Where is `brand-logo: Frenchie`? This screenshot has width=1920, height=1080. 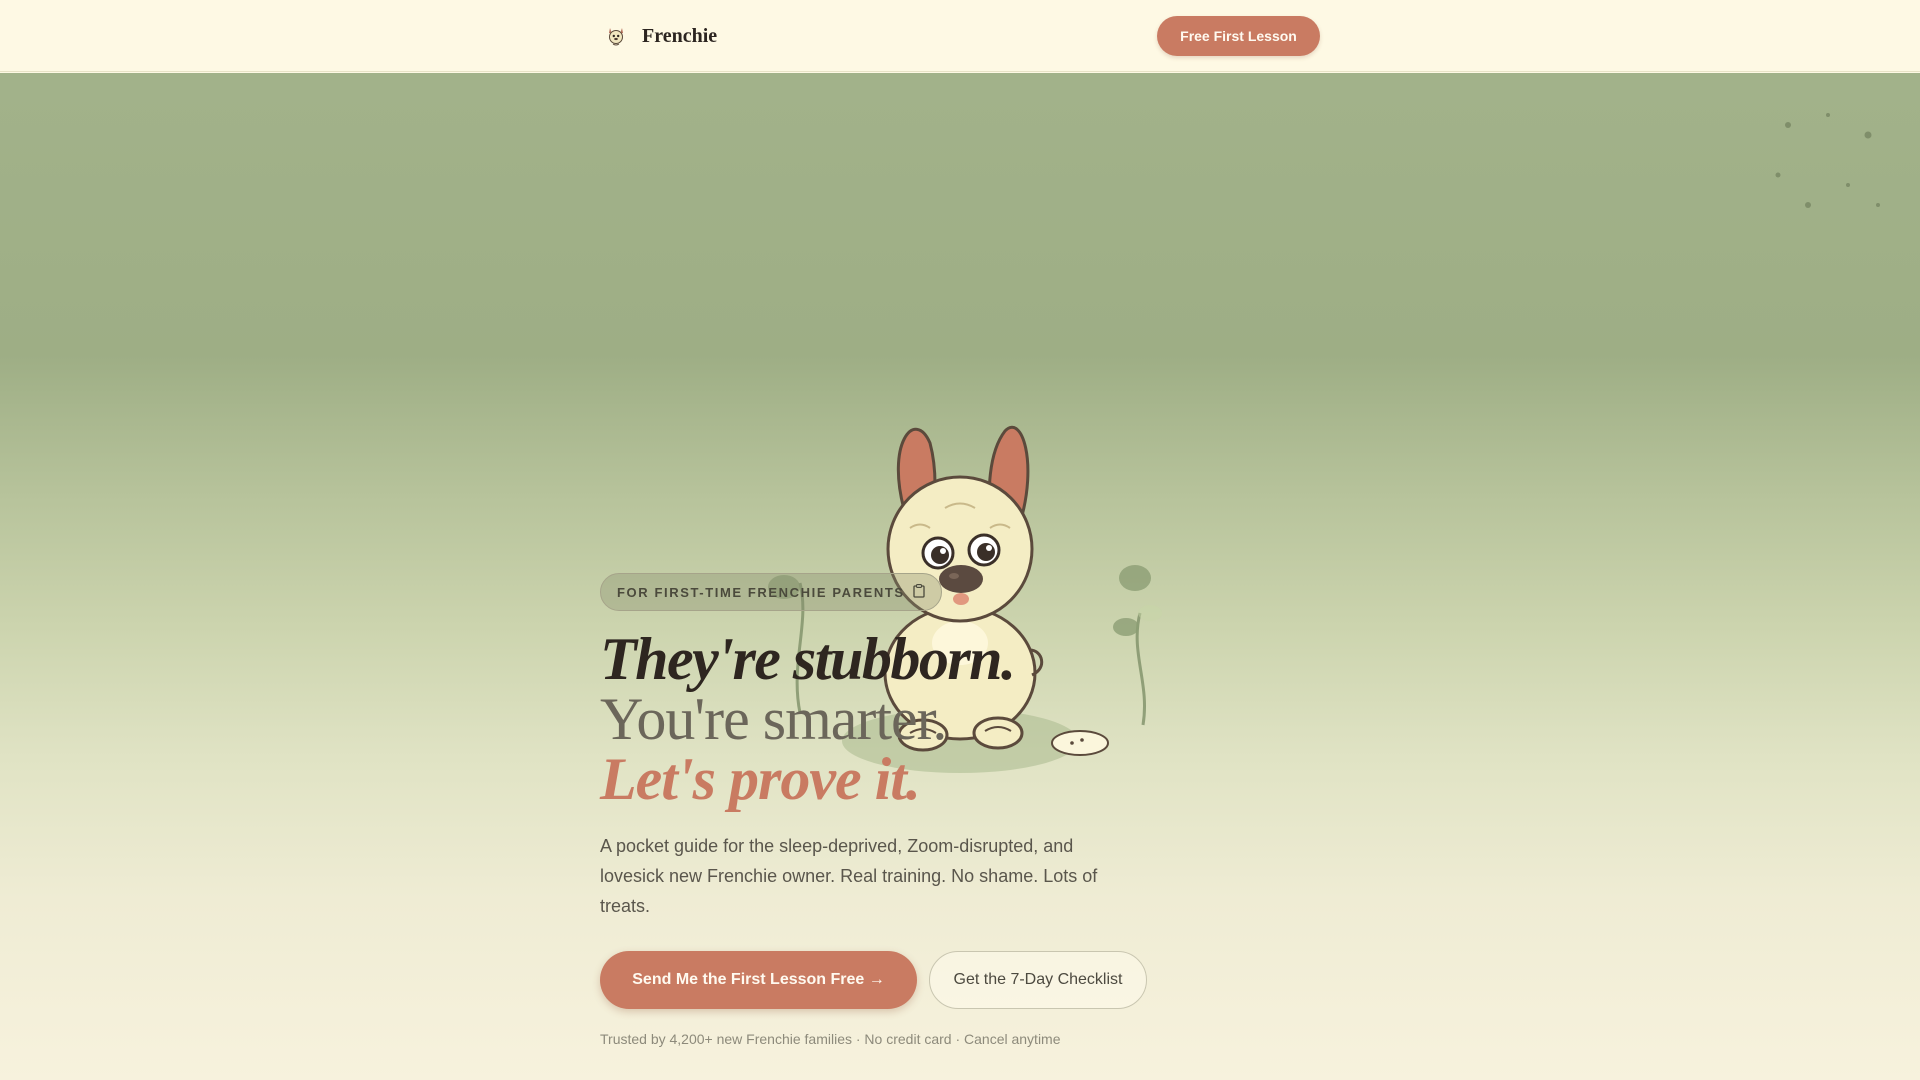 brand-logo: Frenchie is located at coordinates (658, 36).